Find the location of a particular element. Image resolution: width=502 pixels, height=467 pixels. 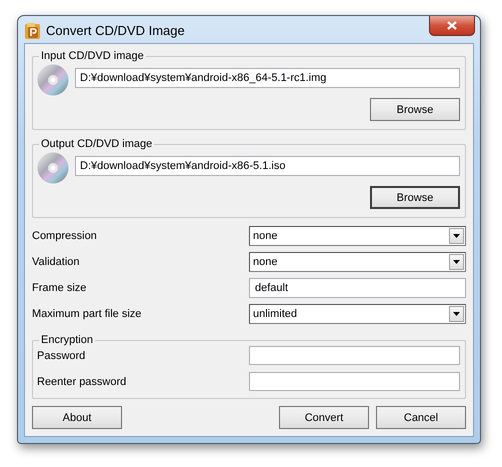

field-label: Password is located at coordinates (61, 356).